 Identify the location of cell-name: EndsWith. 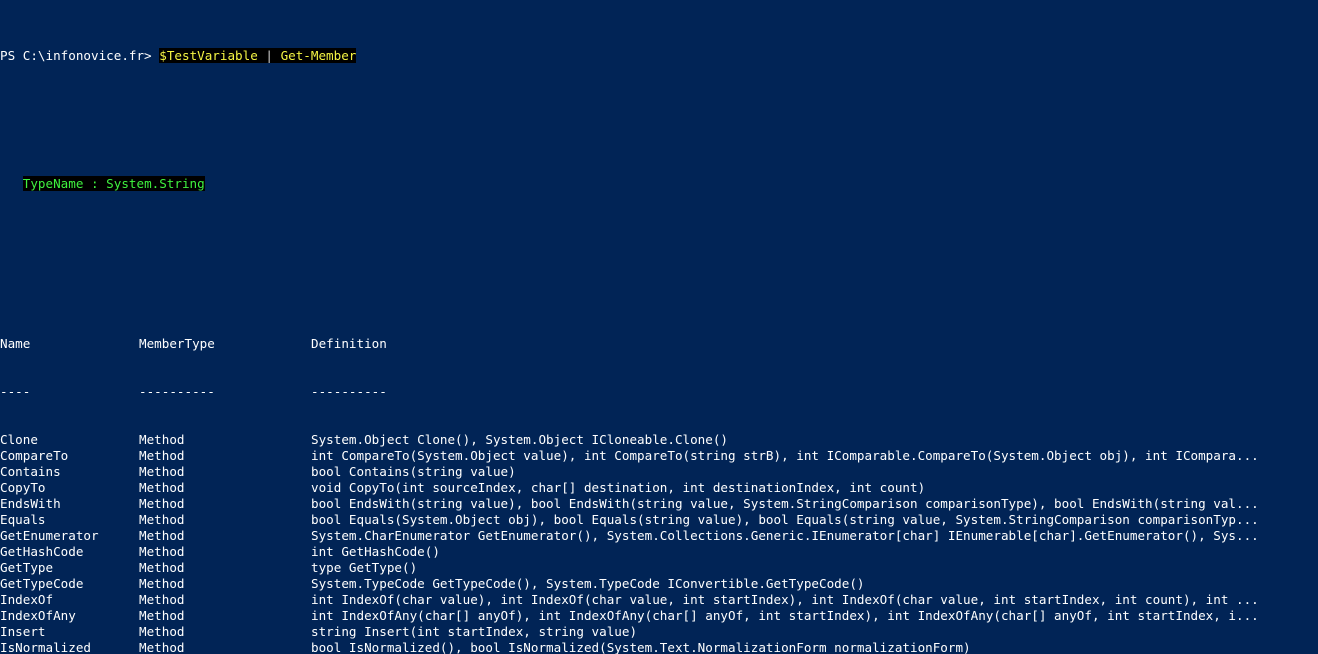
(30, 503).